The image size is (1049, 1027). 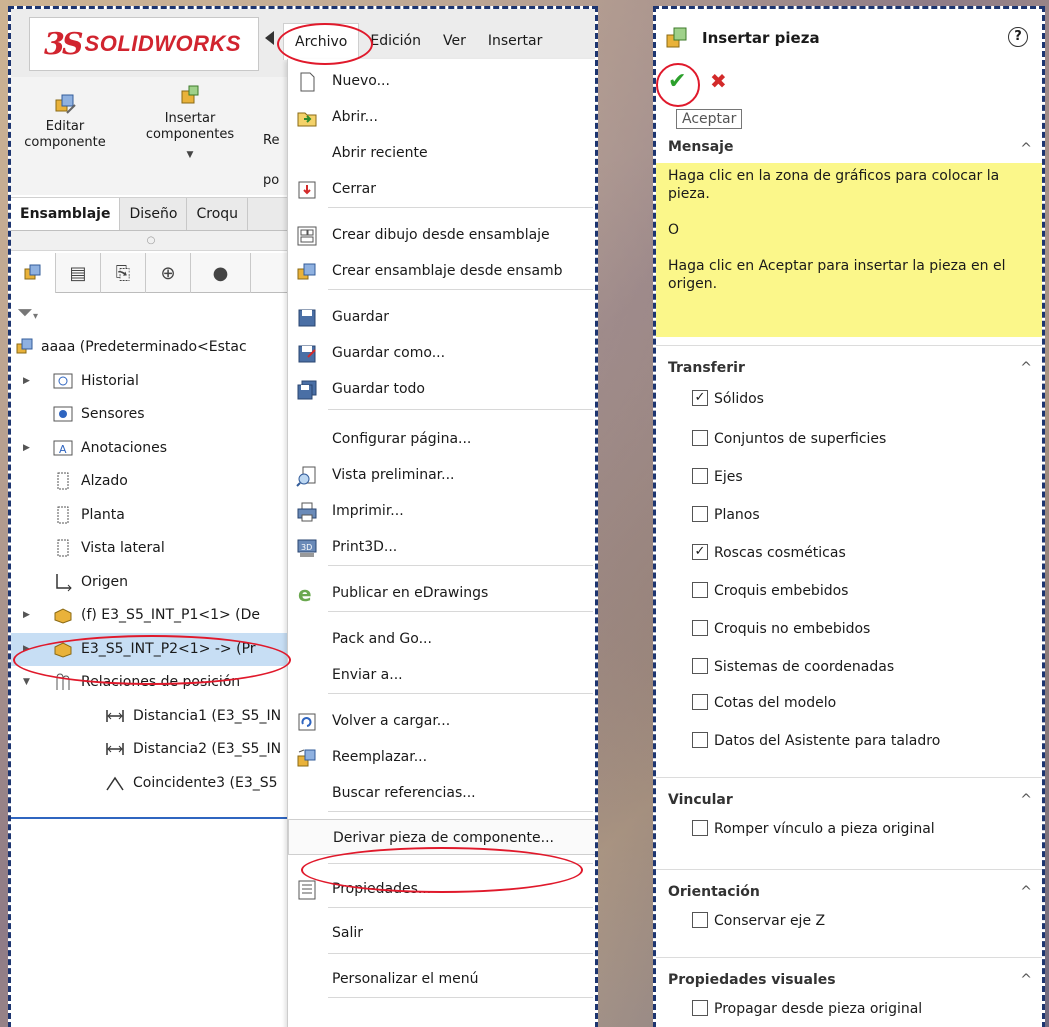 What do you see at coordinates (813, 829) in the screenshot?
I see `checkbox-romper-vinculo: Romper vínculo a pieza original` at bounding box center [813, 829].